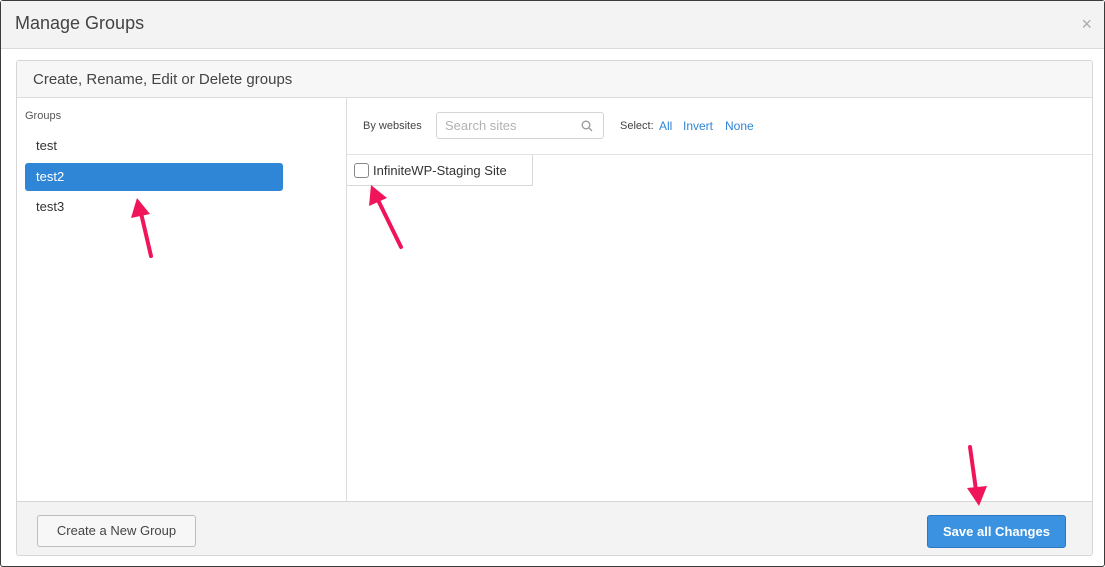  Describe the element at coordinates (154, 177) in the screenshot. I see `group-item-test2: test2` at that location.